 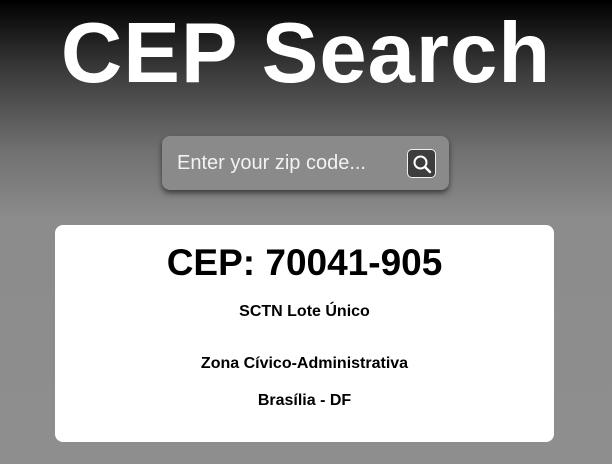 I want to click on city-state-text: Brasília - DF, so click(x=304, y=400).